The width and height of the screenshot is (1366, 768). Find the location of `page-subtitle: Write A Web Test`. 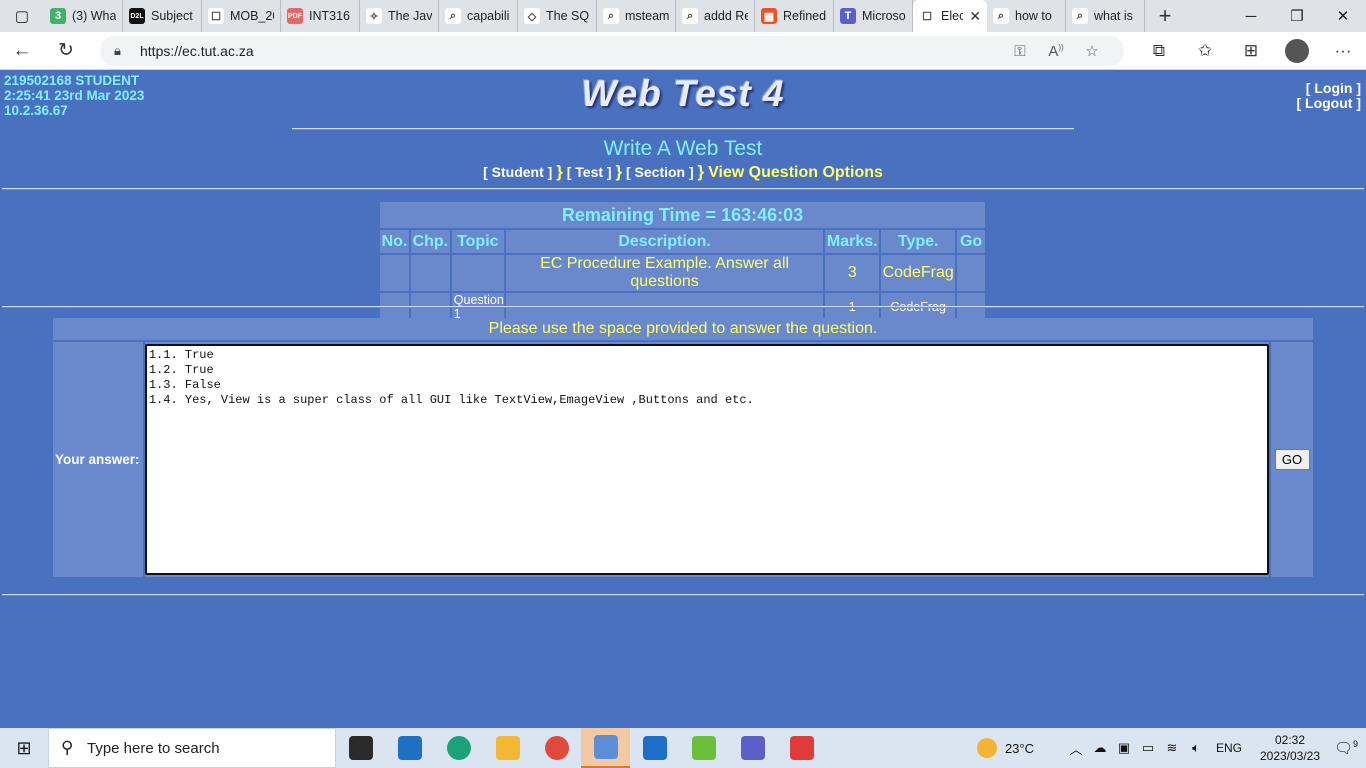

page-subtitle: Write A Web Test is located at coordinates (683, 148).